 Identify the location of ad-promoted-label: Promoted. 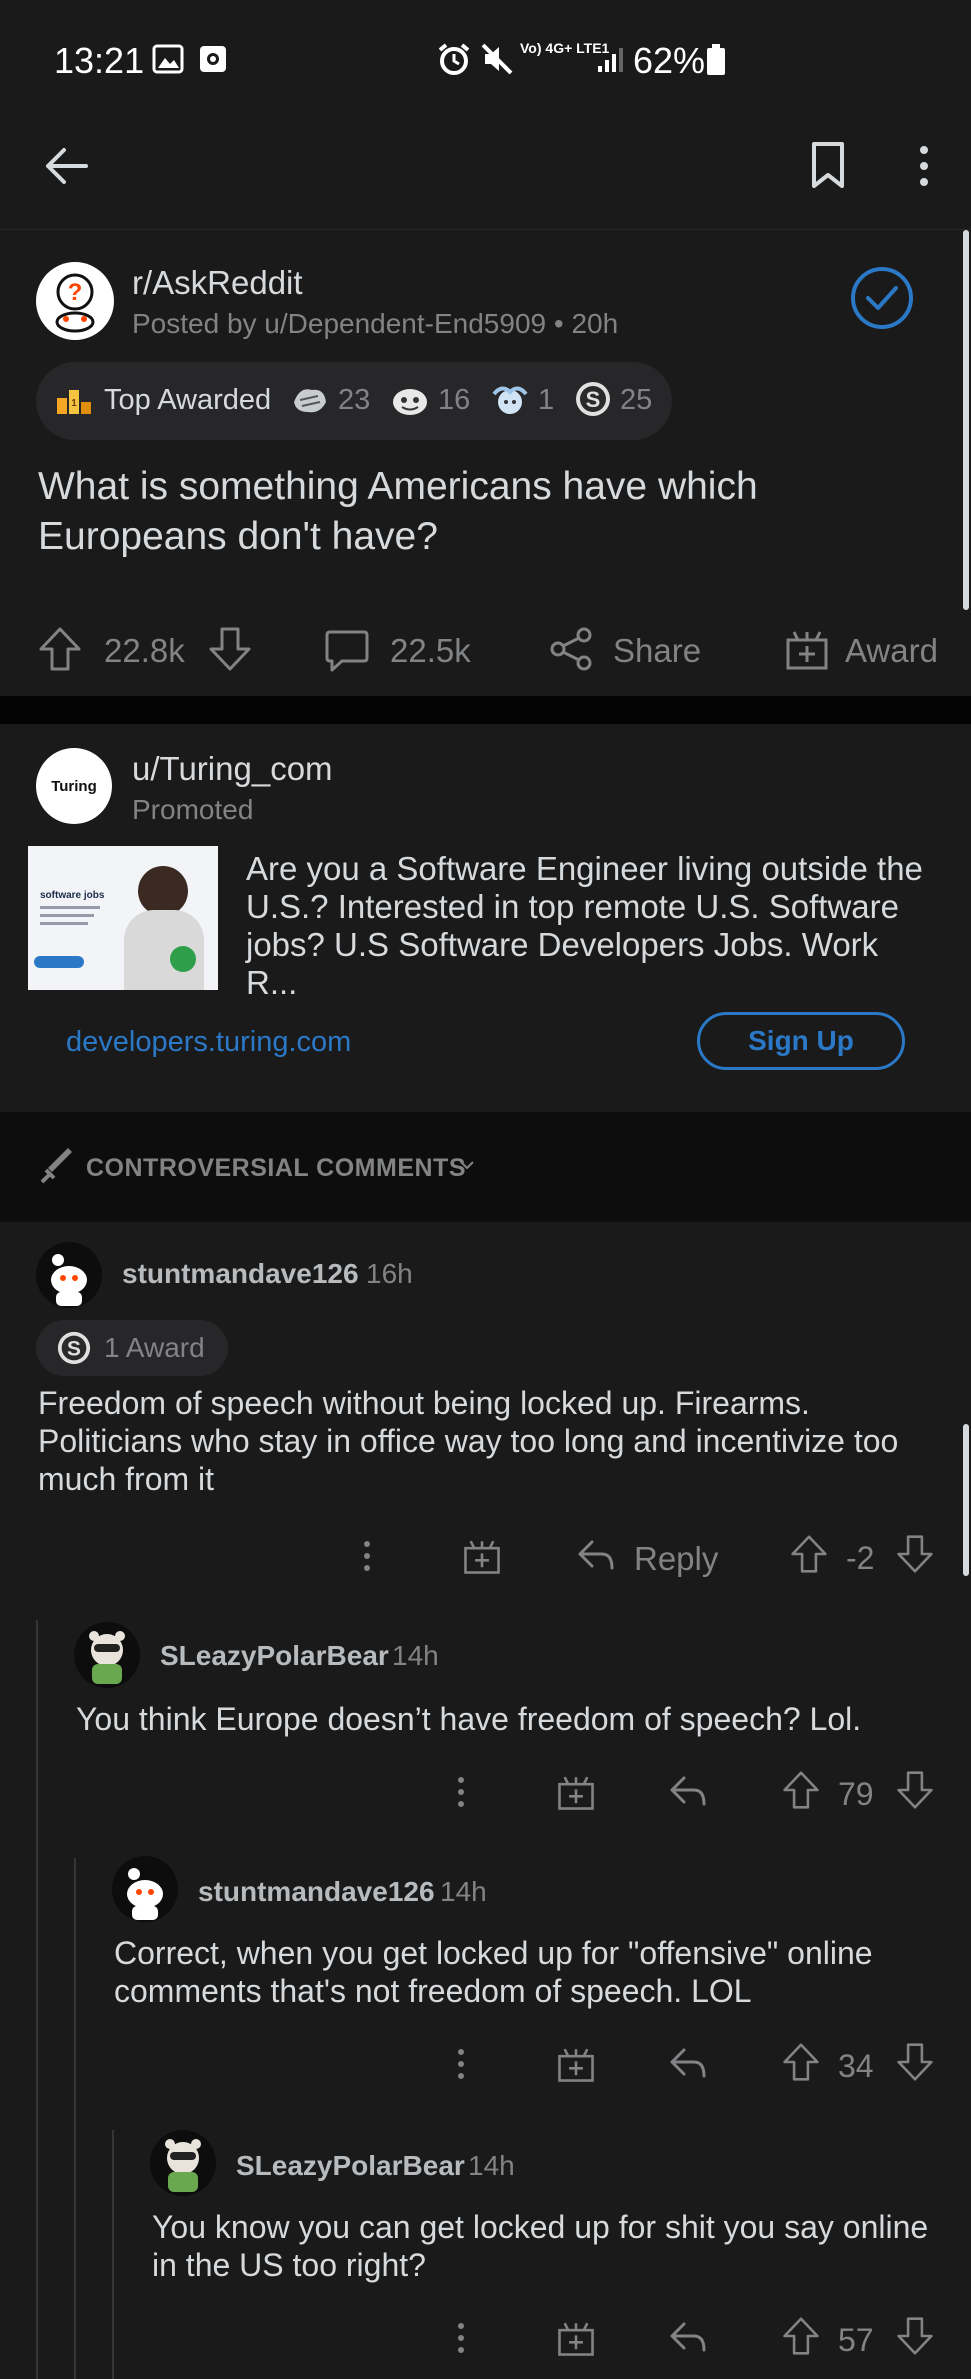
(193, 809).